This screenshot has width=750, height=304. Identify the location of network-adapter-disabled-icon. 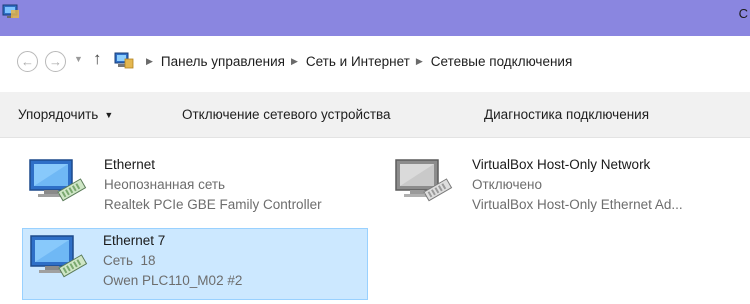
(424, 180).